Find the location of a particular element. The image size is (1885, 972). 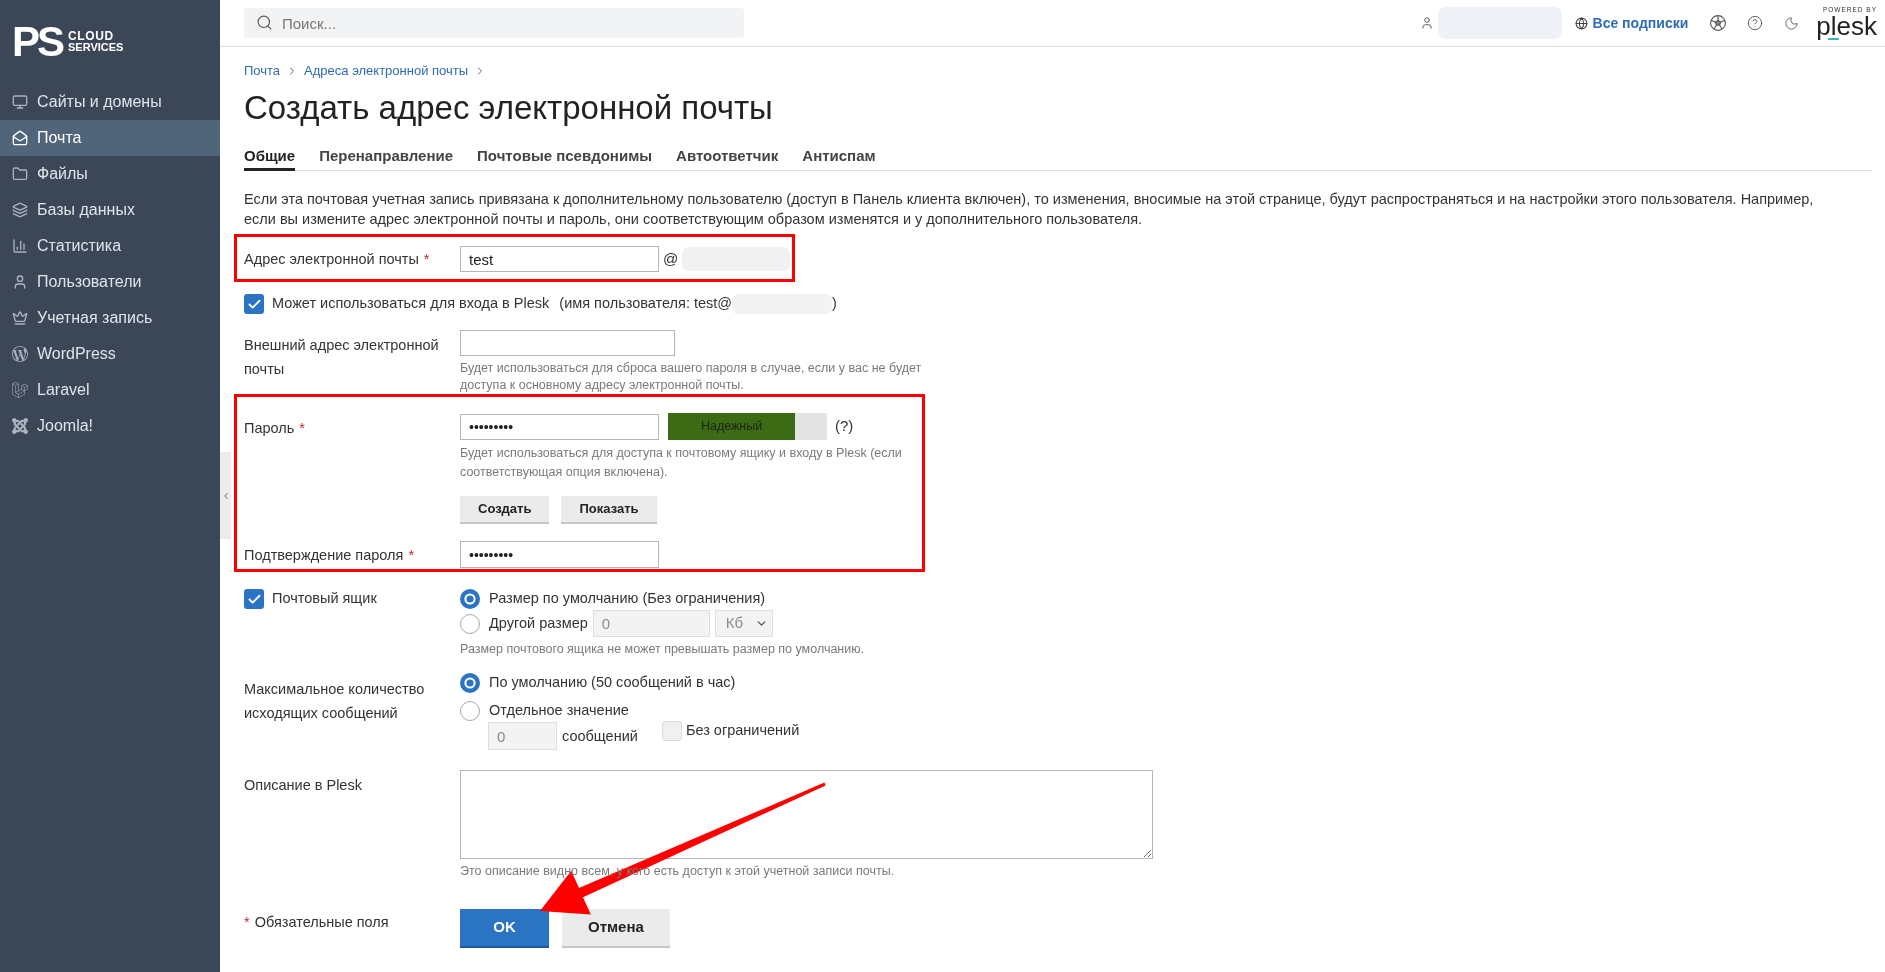

search-icon is located at coordinates (264, 22).